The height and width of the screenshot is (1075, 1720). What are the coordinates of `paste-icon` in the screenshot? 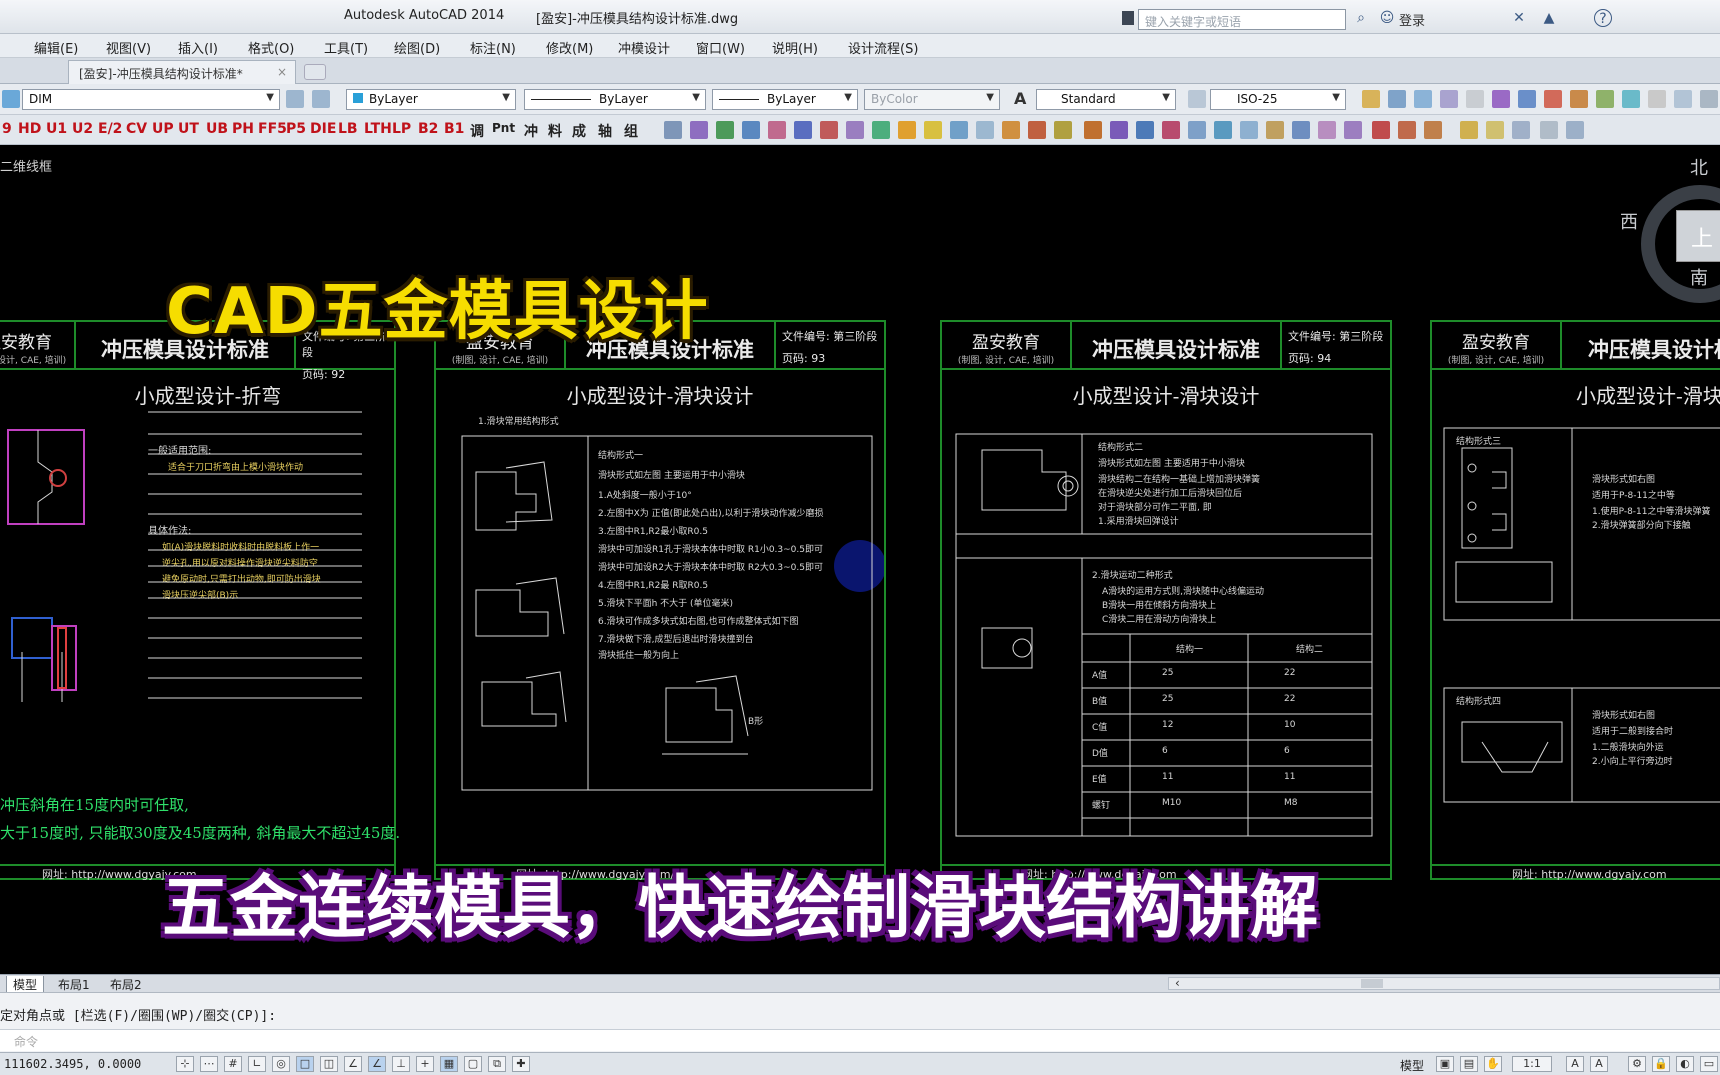 It's located at (1579, 99).